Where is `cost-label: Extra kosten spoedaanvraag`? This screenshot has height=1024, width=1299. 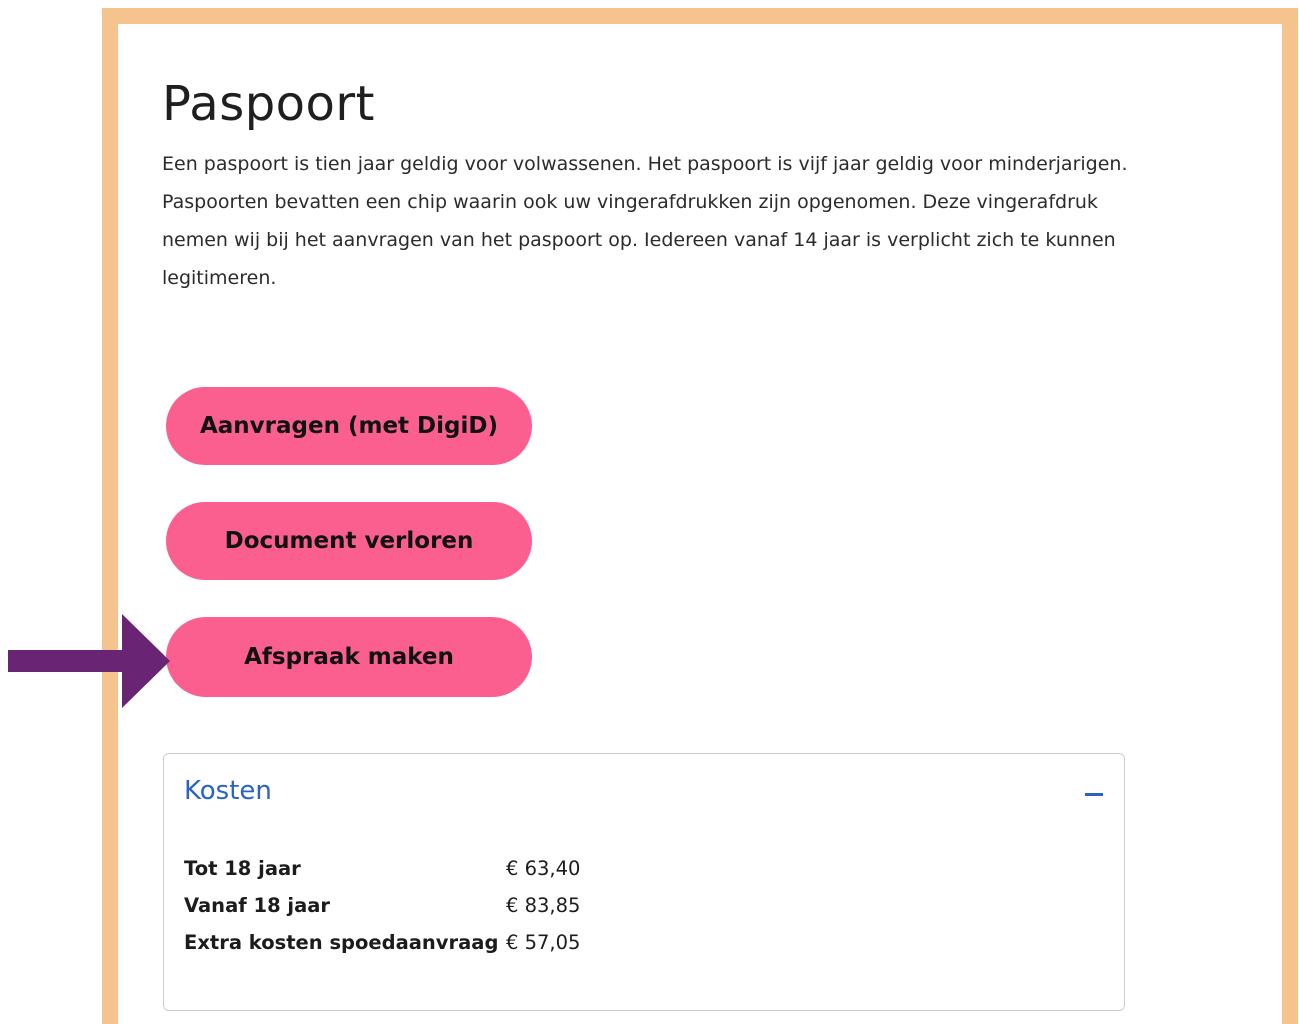 cost-label: Extra kosten spoedaanvraag is located at coordinates (341, 942).